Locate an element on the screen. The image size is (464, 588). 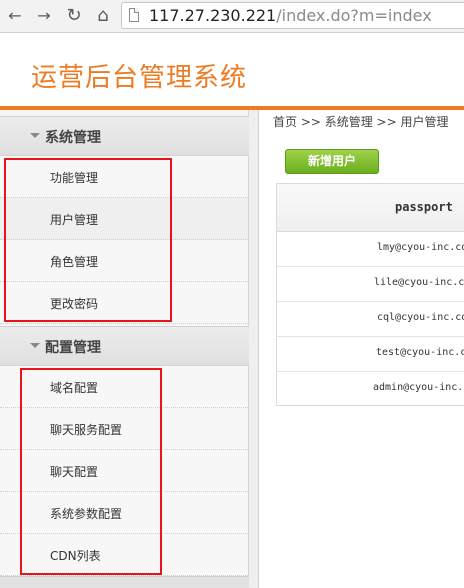
back-arrow-icon: ← is located at coordinates (15, 16).